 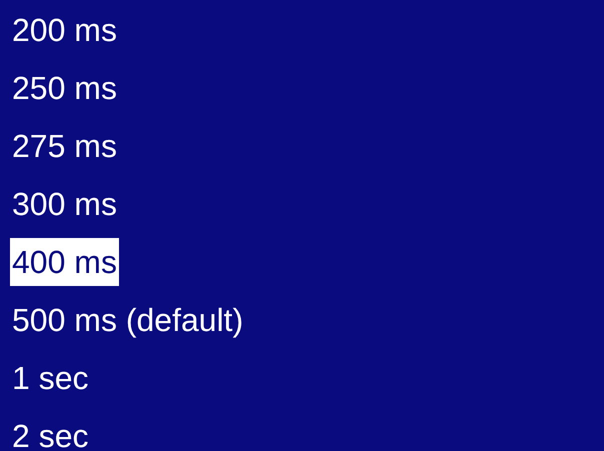 What do you see at coordinates (50, 378) in the screenshot?
I see `list-option: 1 sec` at bounding box center [50, 378].